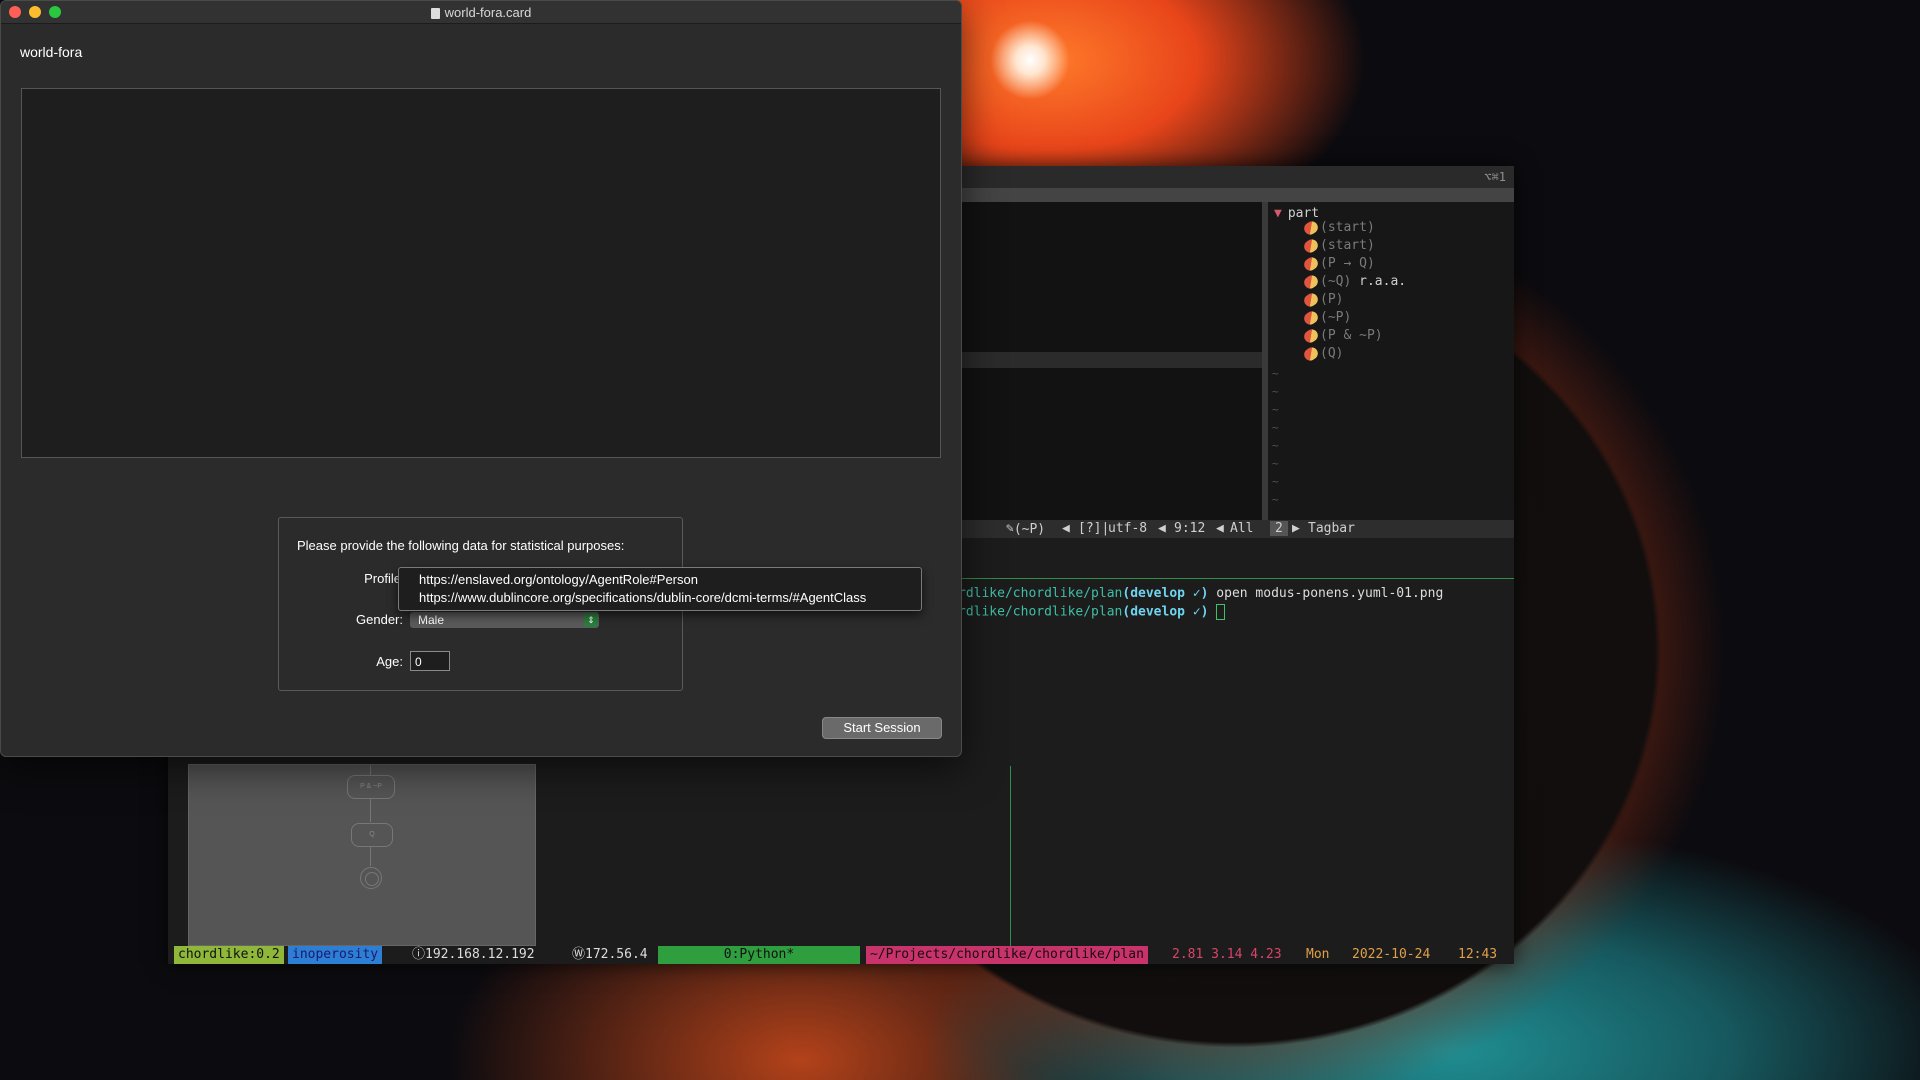 The height and width of the screenshot is (1080, 1920). Describe the element at coordinates (382, 578) in the screenshot. I see `profile-label: Profile` at that location.